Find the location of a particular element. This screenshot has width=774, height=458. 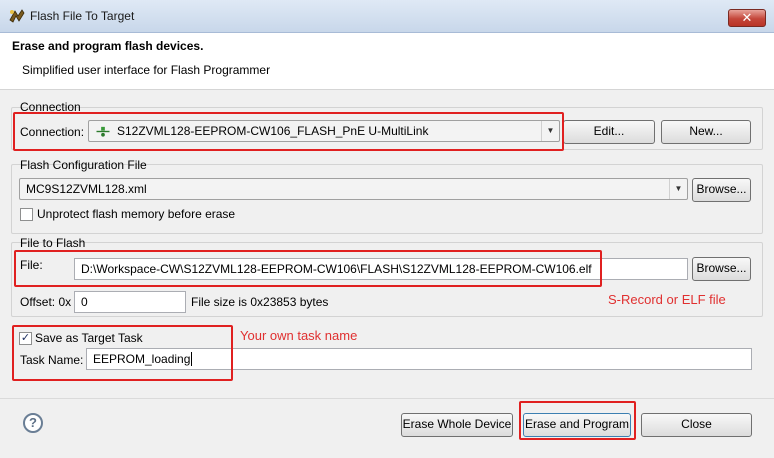

unprotect-label: Unprotect flash memory before erase is located at coordinates (136, 214).